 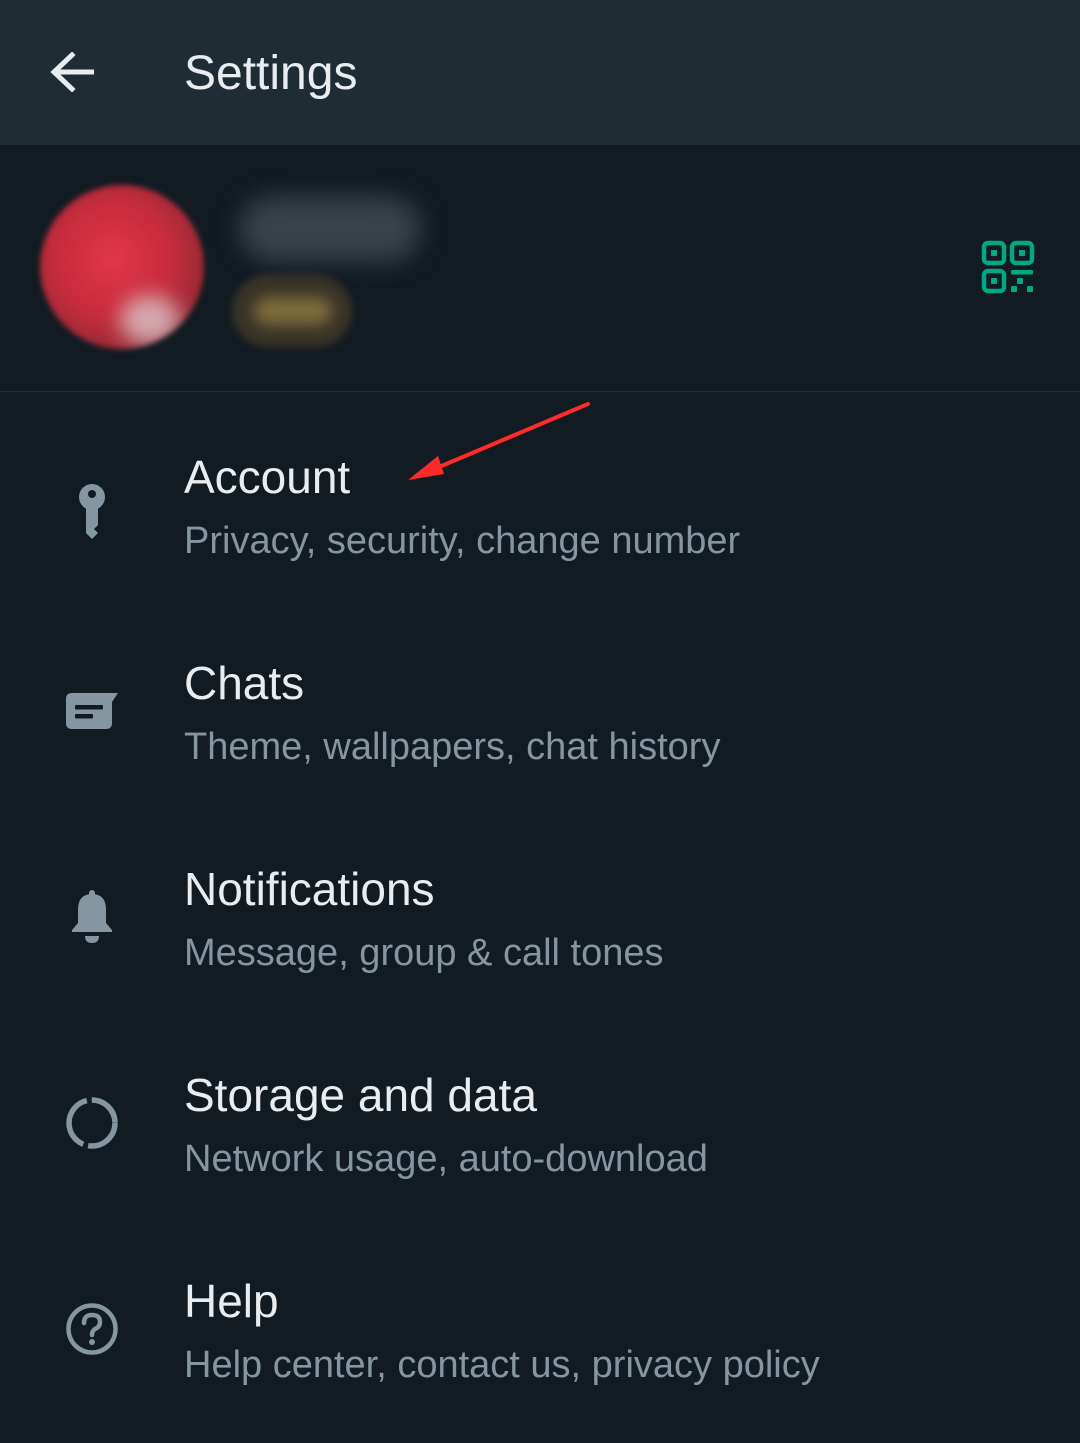 I want to click on chat-icon, so click(x=92, y=711).